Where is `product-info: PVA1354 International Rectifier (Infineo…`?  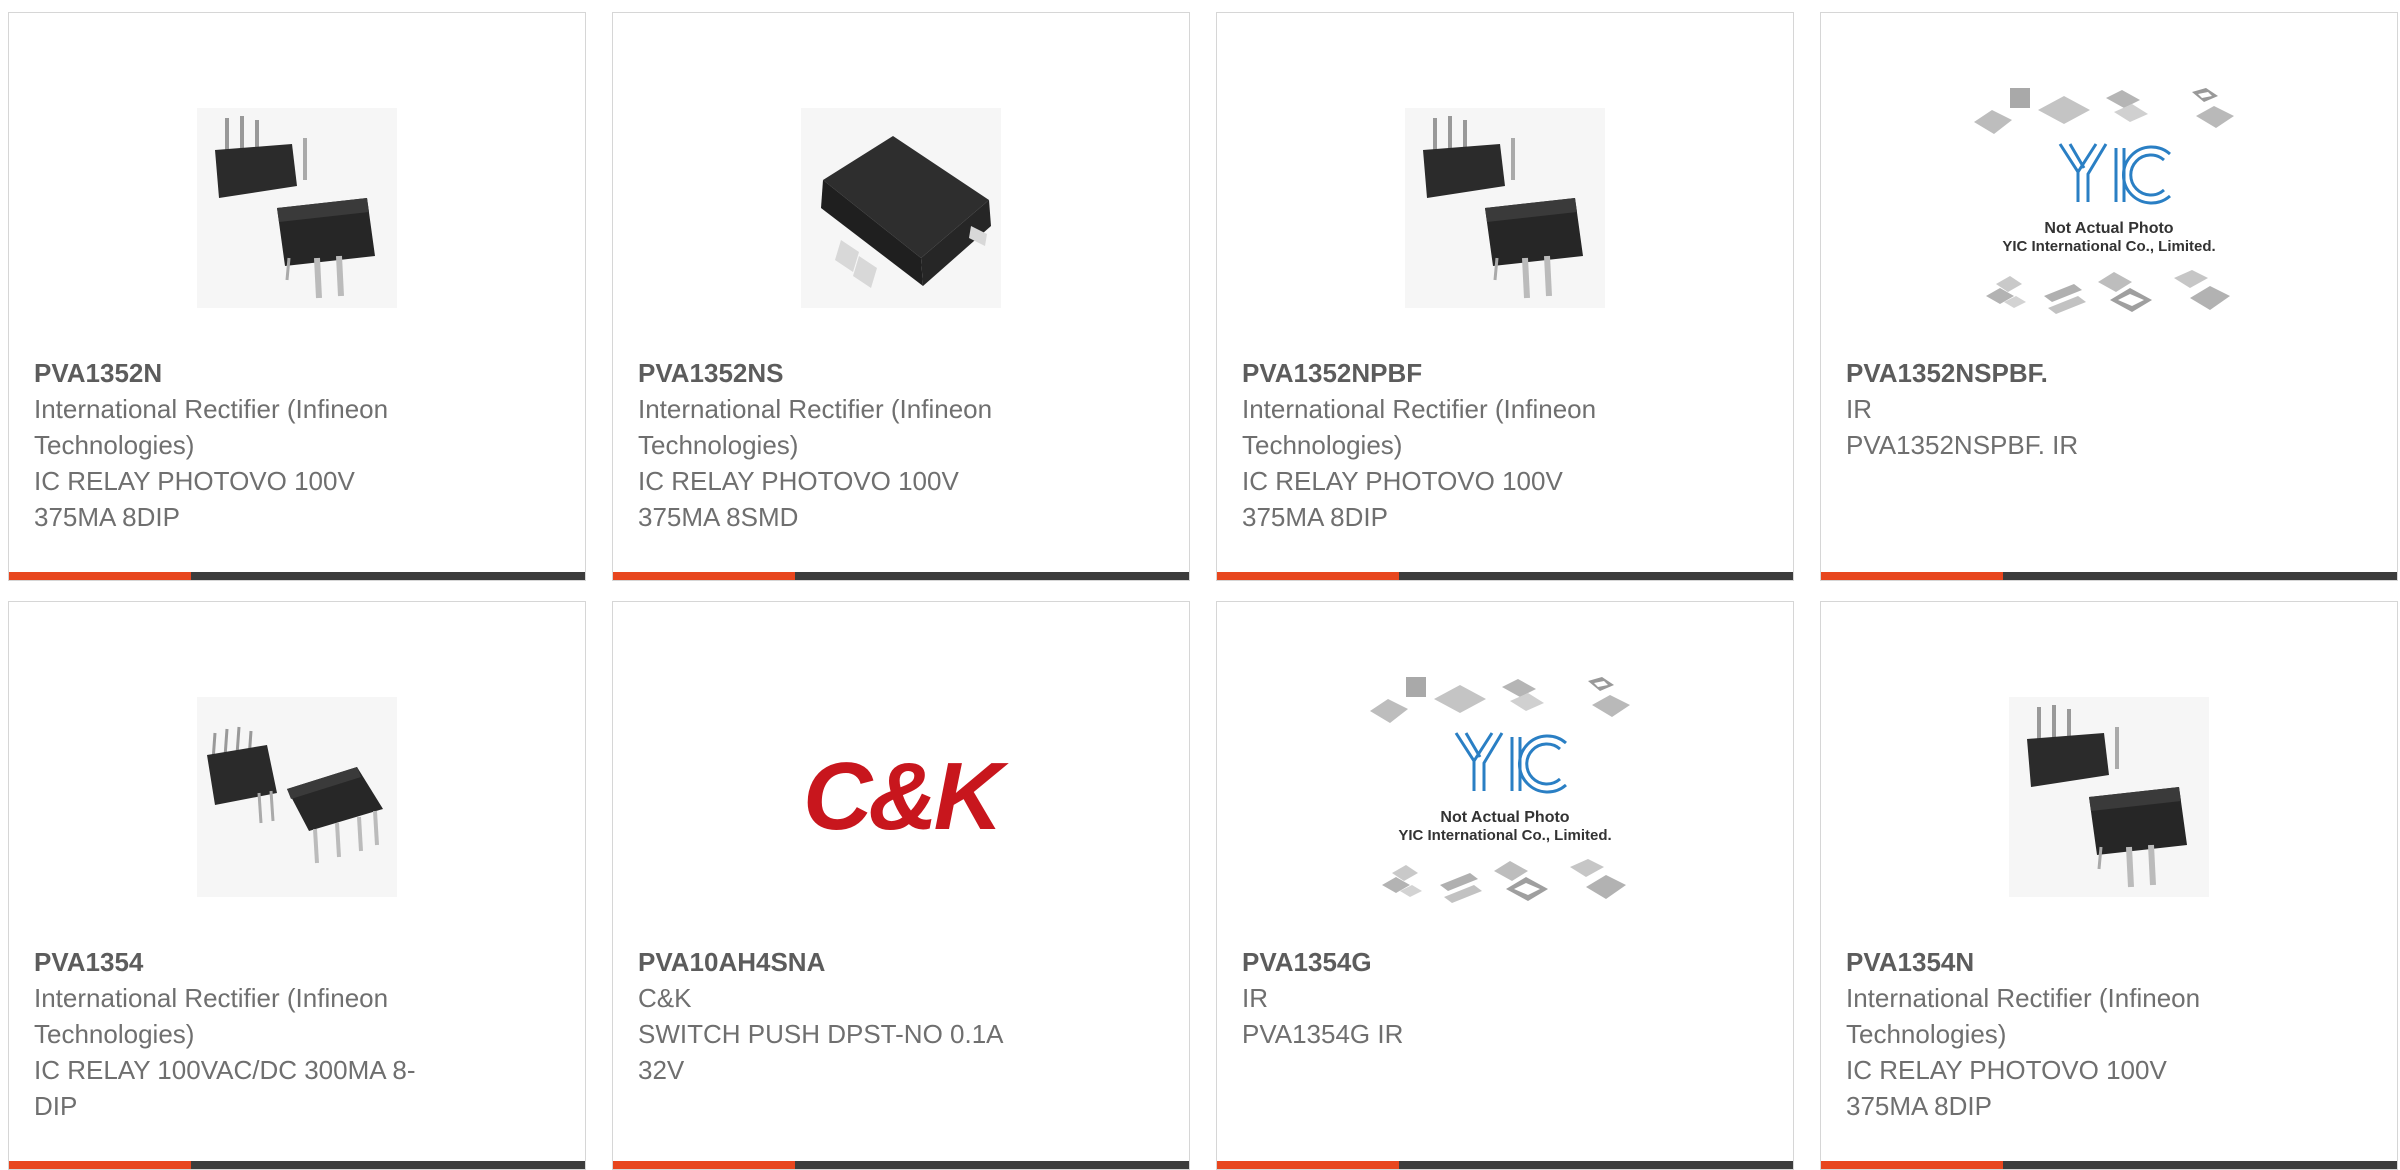 product-info: PVA1354 International Rectifier (Infineo… is located at coordinates (234, 1034).